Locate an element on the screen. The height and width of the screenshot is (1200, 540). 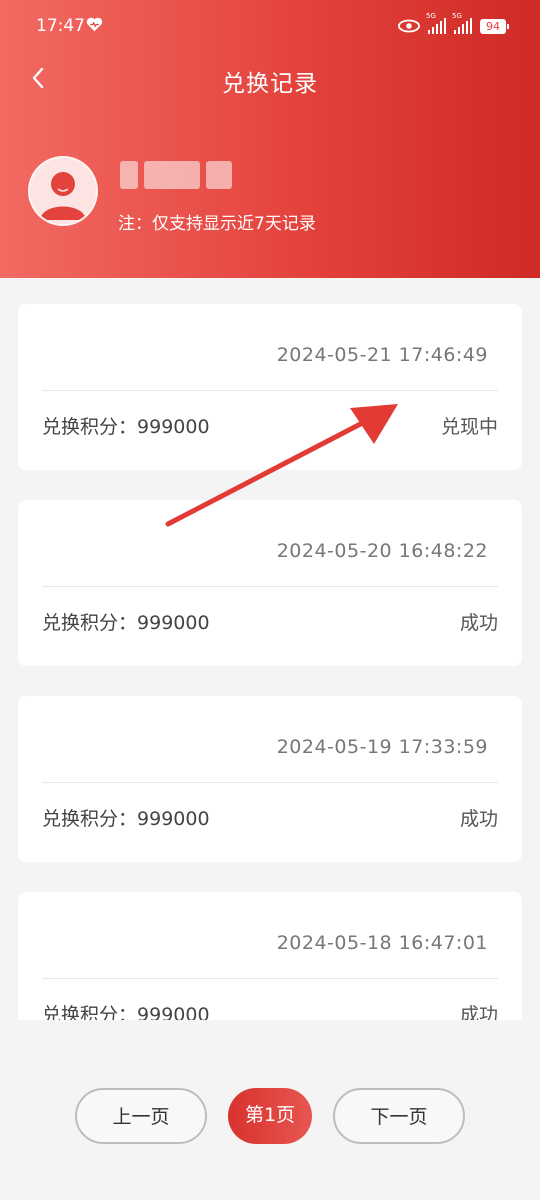
record-time: 2024-05-19 17:33:59 is located at coordinates (382, 747).